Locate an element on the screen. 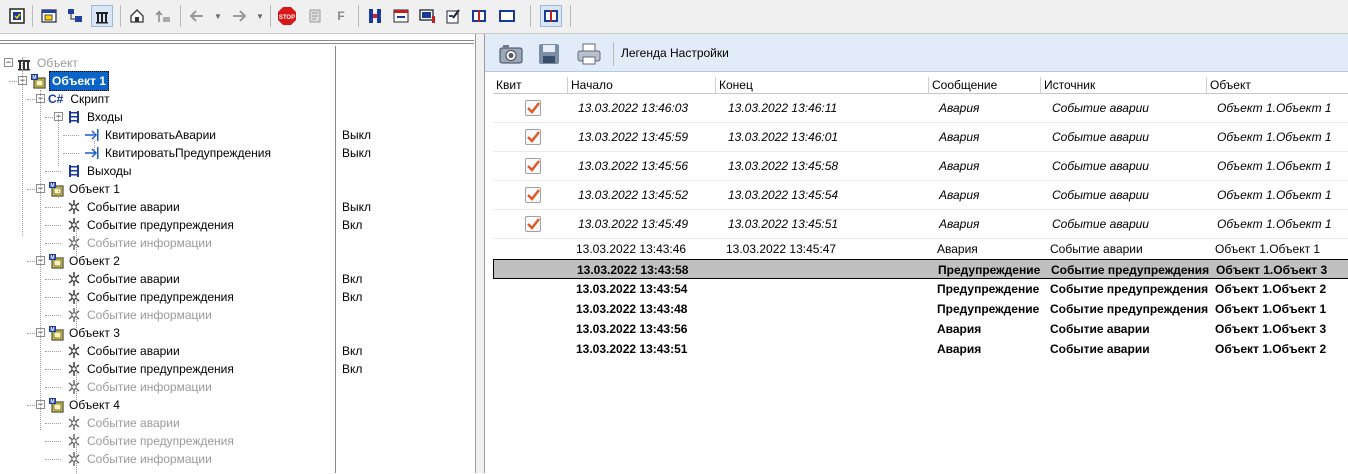  bookmarks-icon is located at coordinates (375, 16).